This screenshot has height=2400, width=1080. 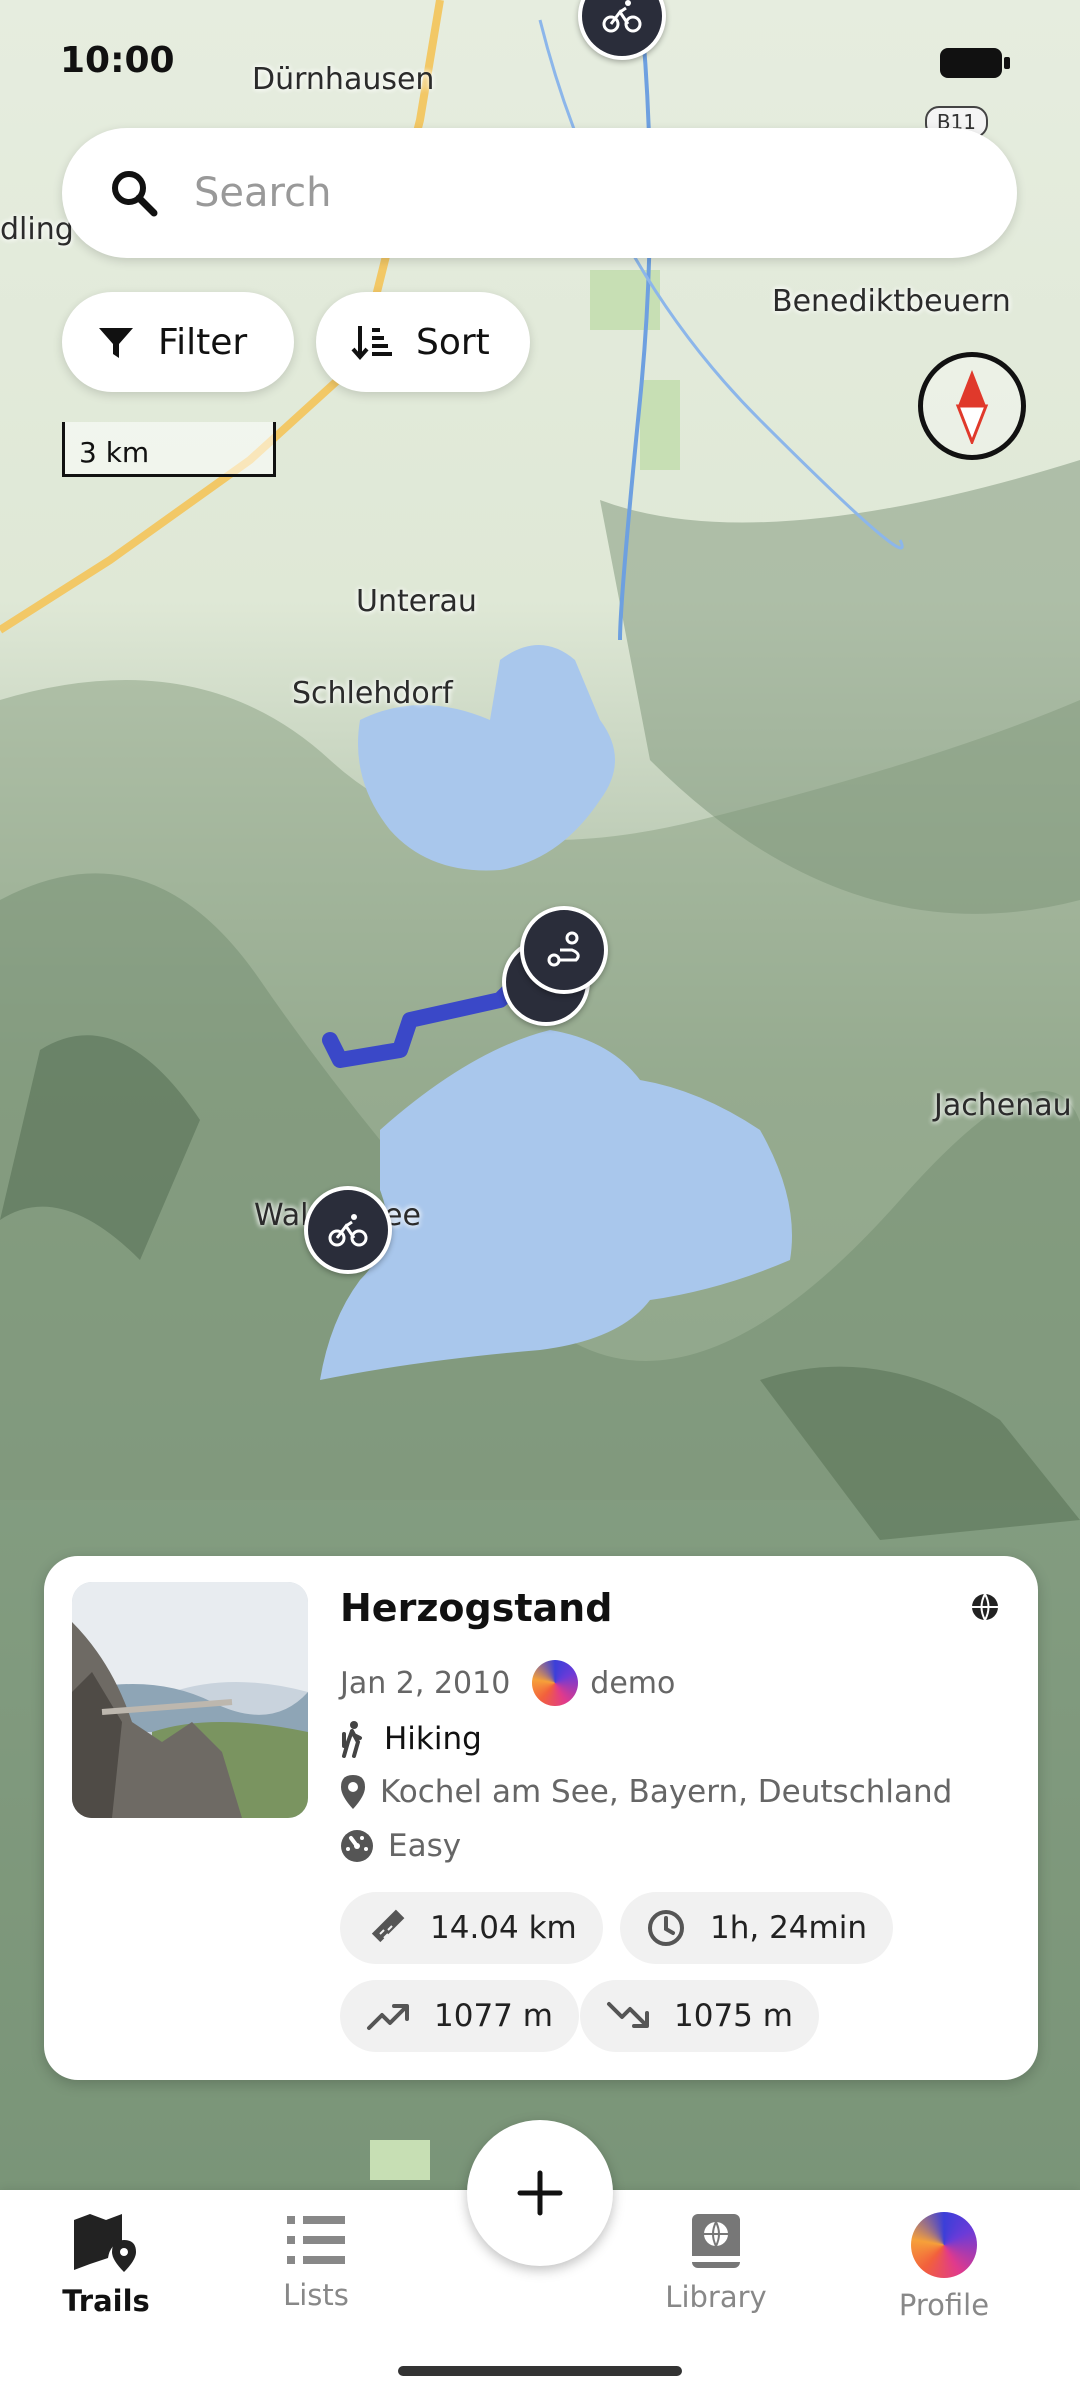 I want to click on map-label-jachenau: Jachenau, so click(x=1003, y=1105).